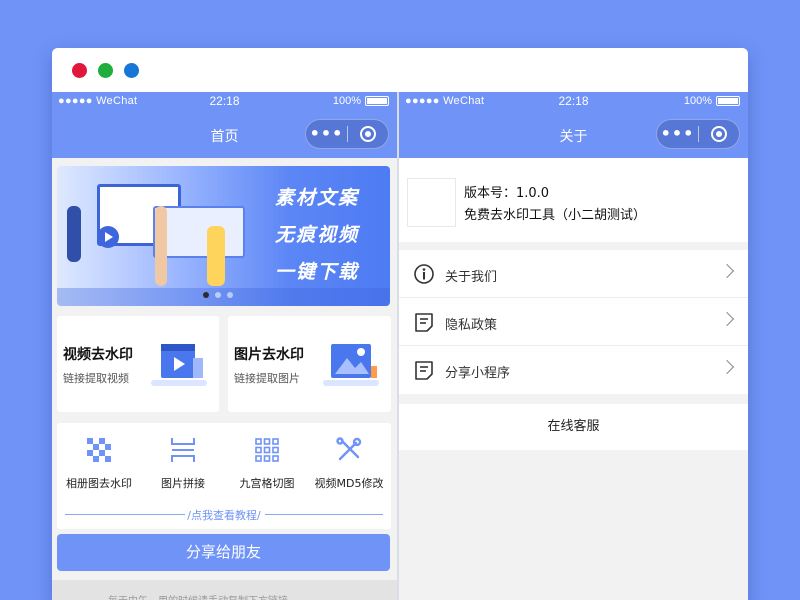 Image resolution: width=800 pixels, height=600 pixels. I want to click on app-info: 版本号：1.0.0 免费去水印工具（小二胡测试）, so click(573, 200).